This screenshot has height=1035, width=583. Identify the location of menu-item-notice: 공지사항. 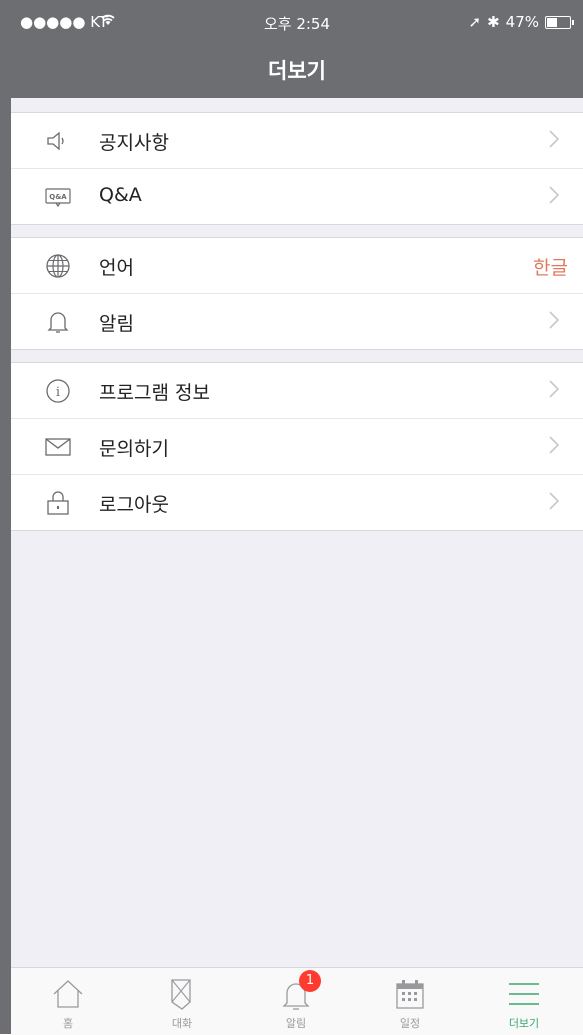
(297, 141).